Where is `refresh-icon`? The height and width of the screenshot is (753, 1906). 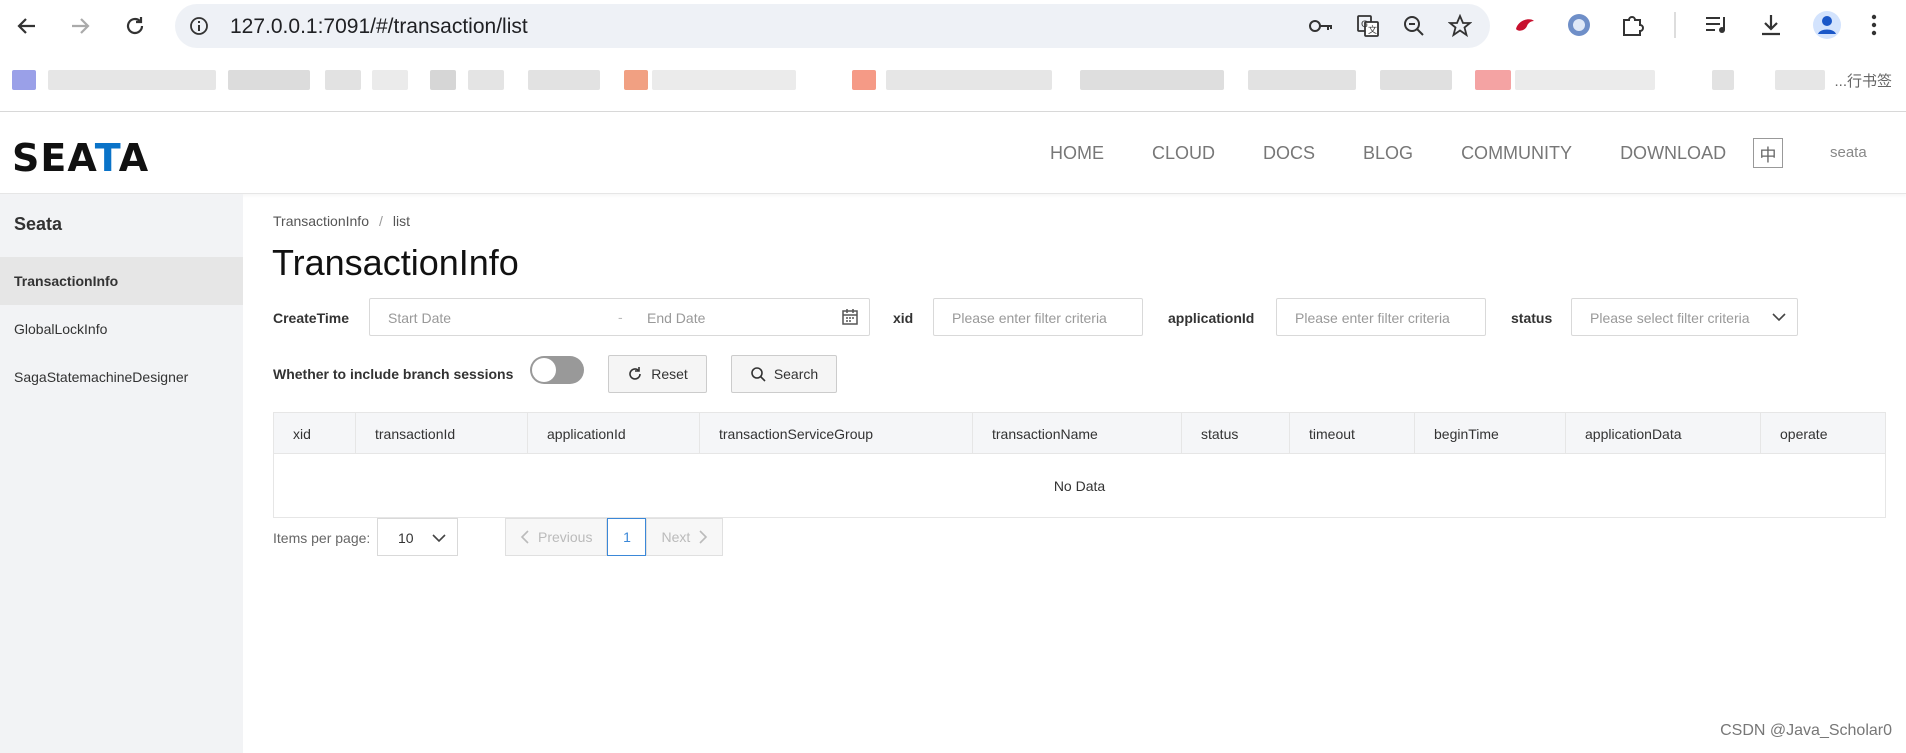
refresh-icon is located at coordinates (635, 373).